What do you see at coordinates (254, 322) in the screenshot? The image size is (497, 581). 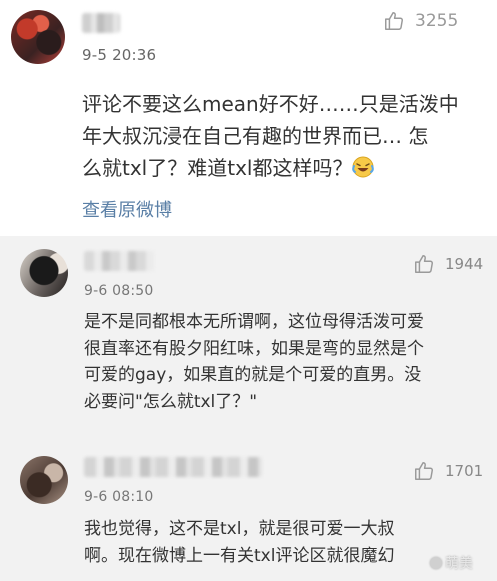 I see `comment-line: 是不是同都根本无所谓啊，这位母得活泼可爱` at bounding box center [254, 322].